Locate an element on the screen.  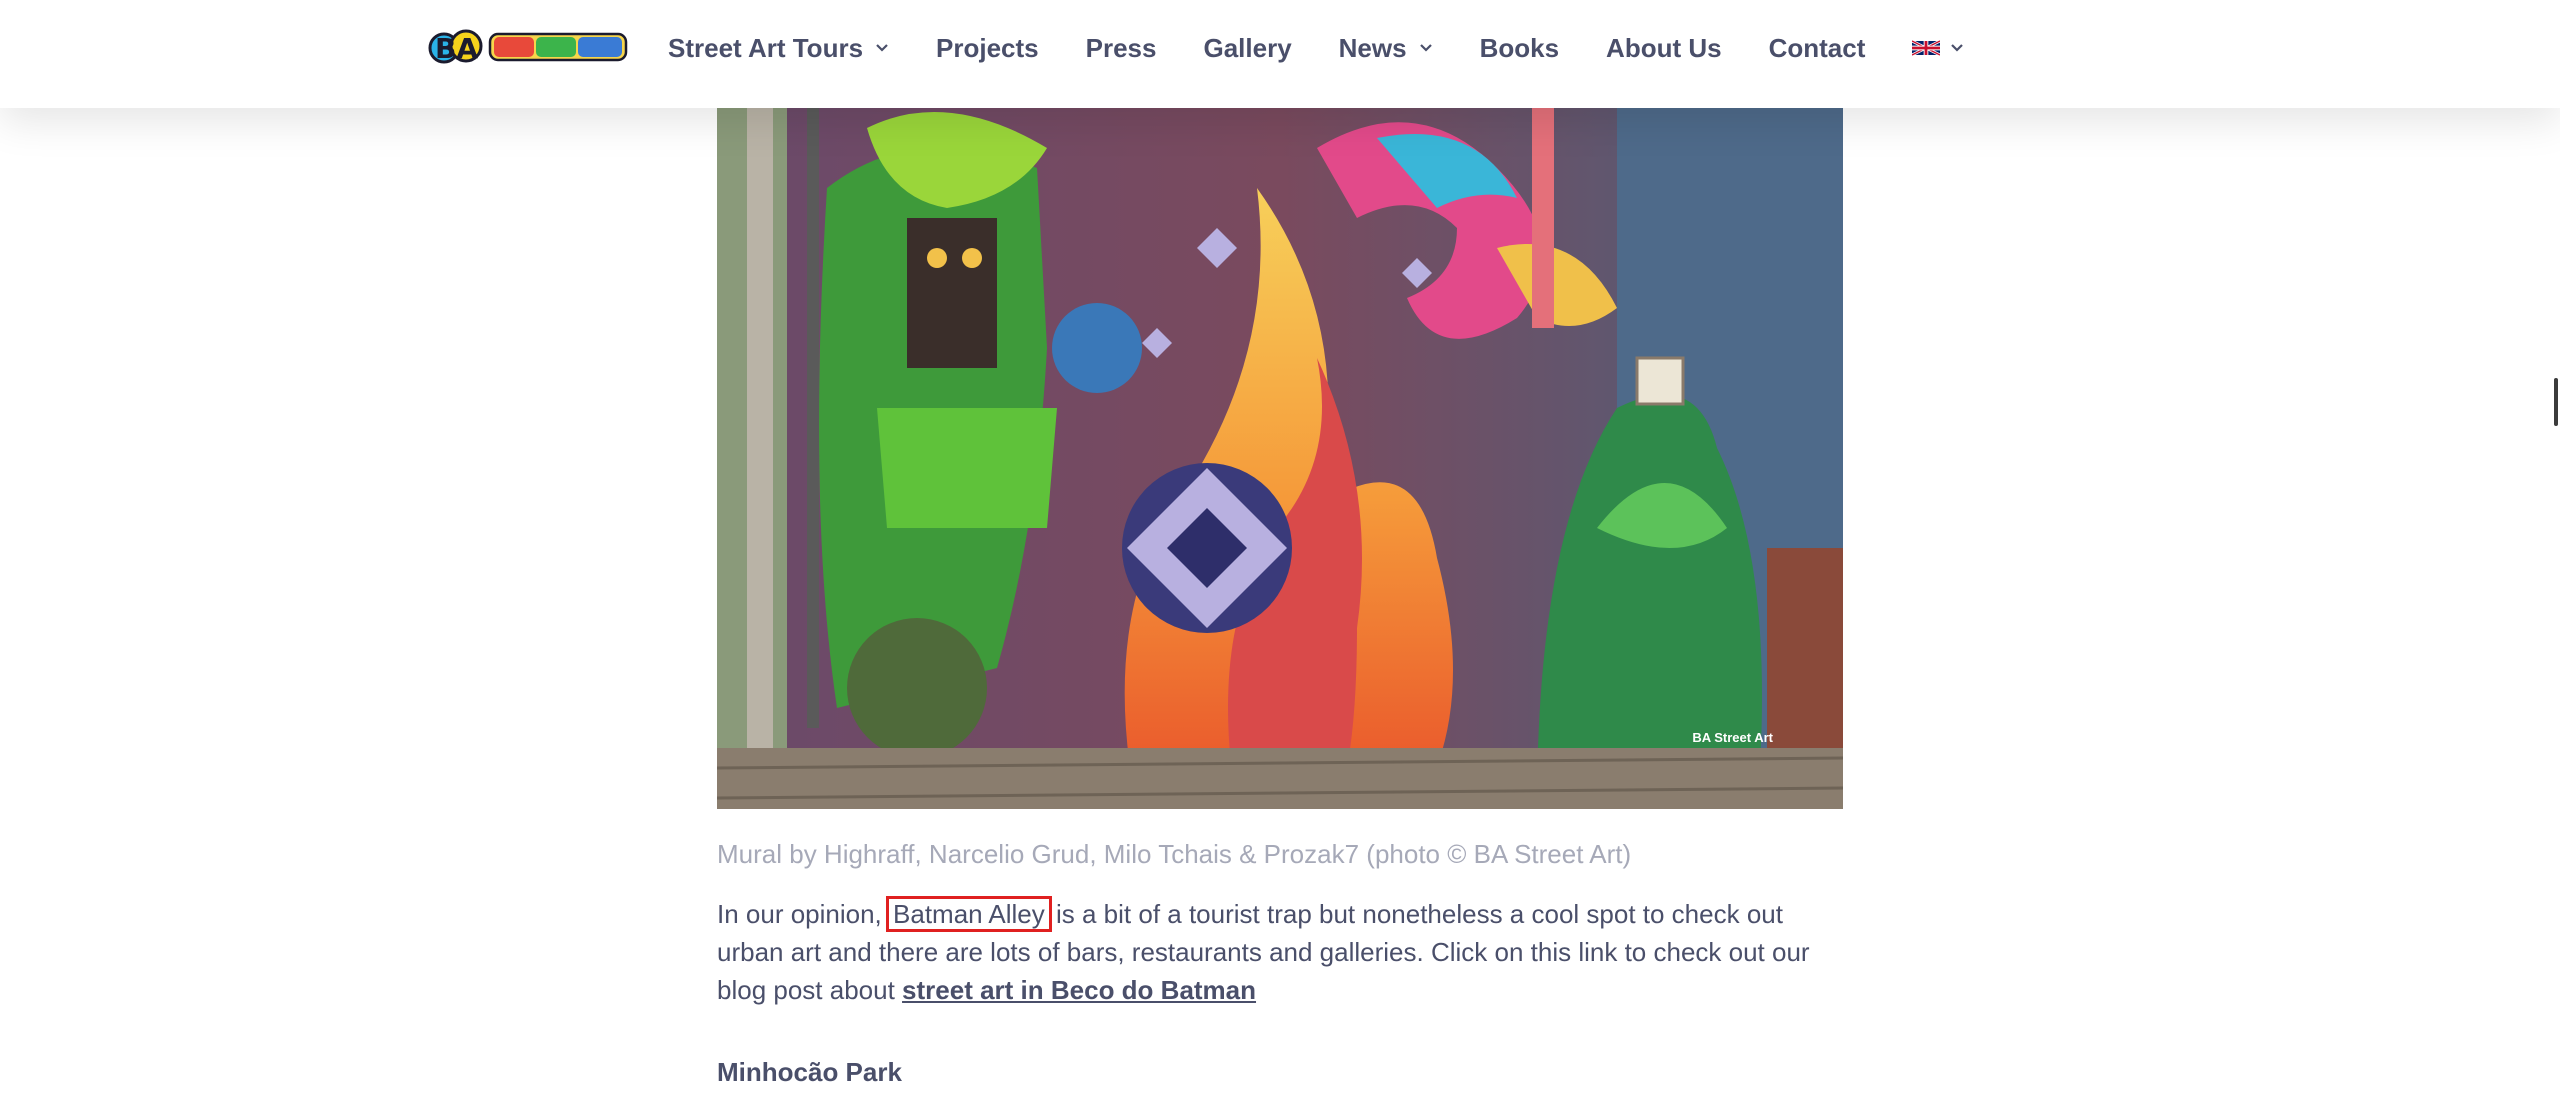
nav-contact: Contact is located at coordinates (1817, 48).